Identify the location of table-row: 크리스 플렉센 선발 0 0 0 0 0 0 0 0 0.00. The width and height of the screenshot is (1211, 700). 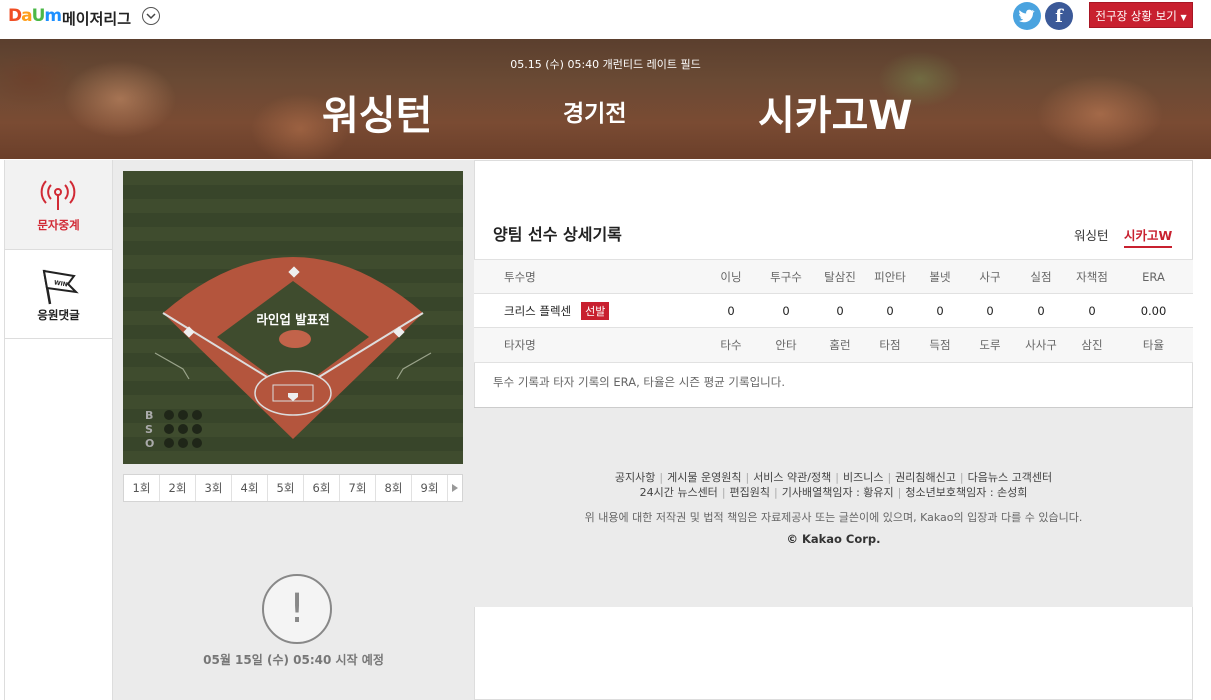
(833, 310).